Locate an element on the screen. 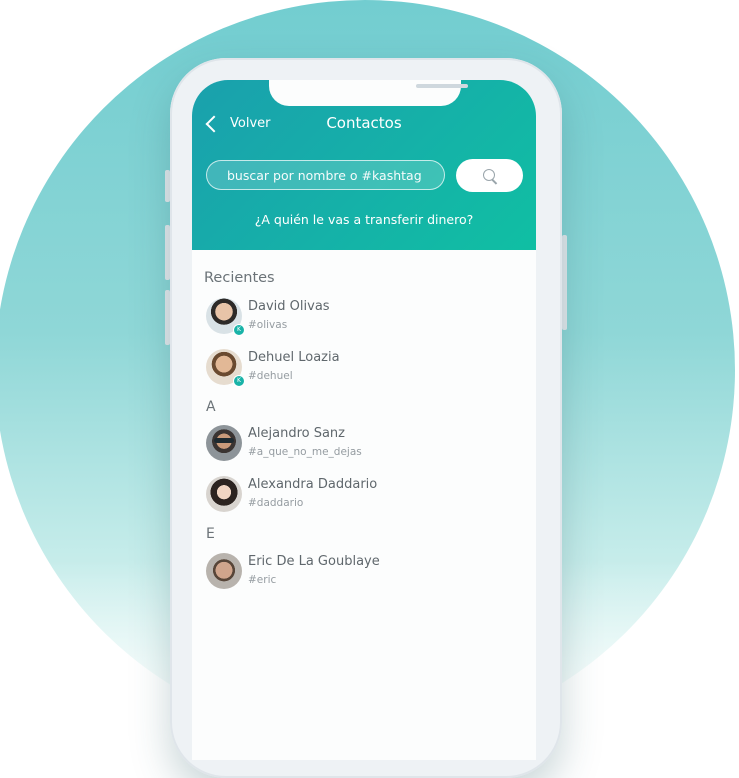  search-input is located at coordinates (325, 175).